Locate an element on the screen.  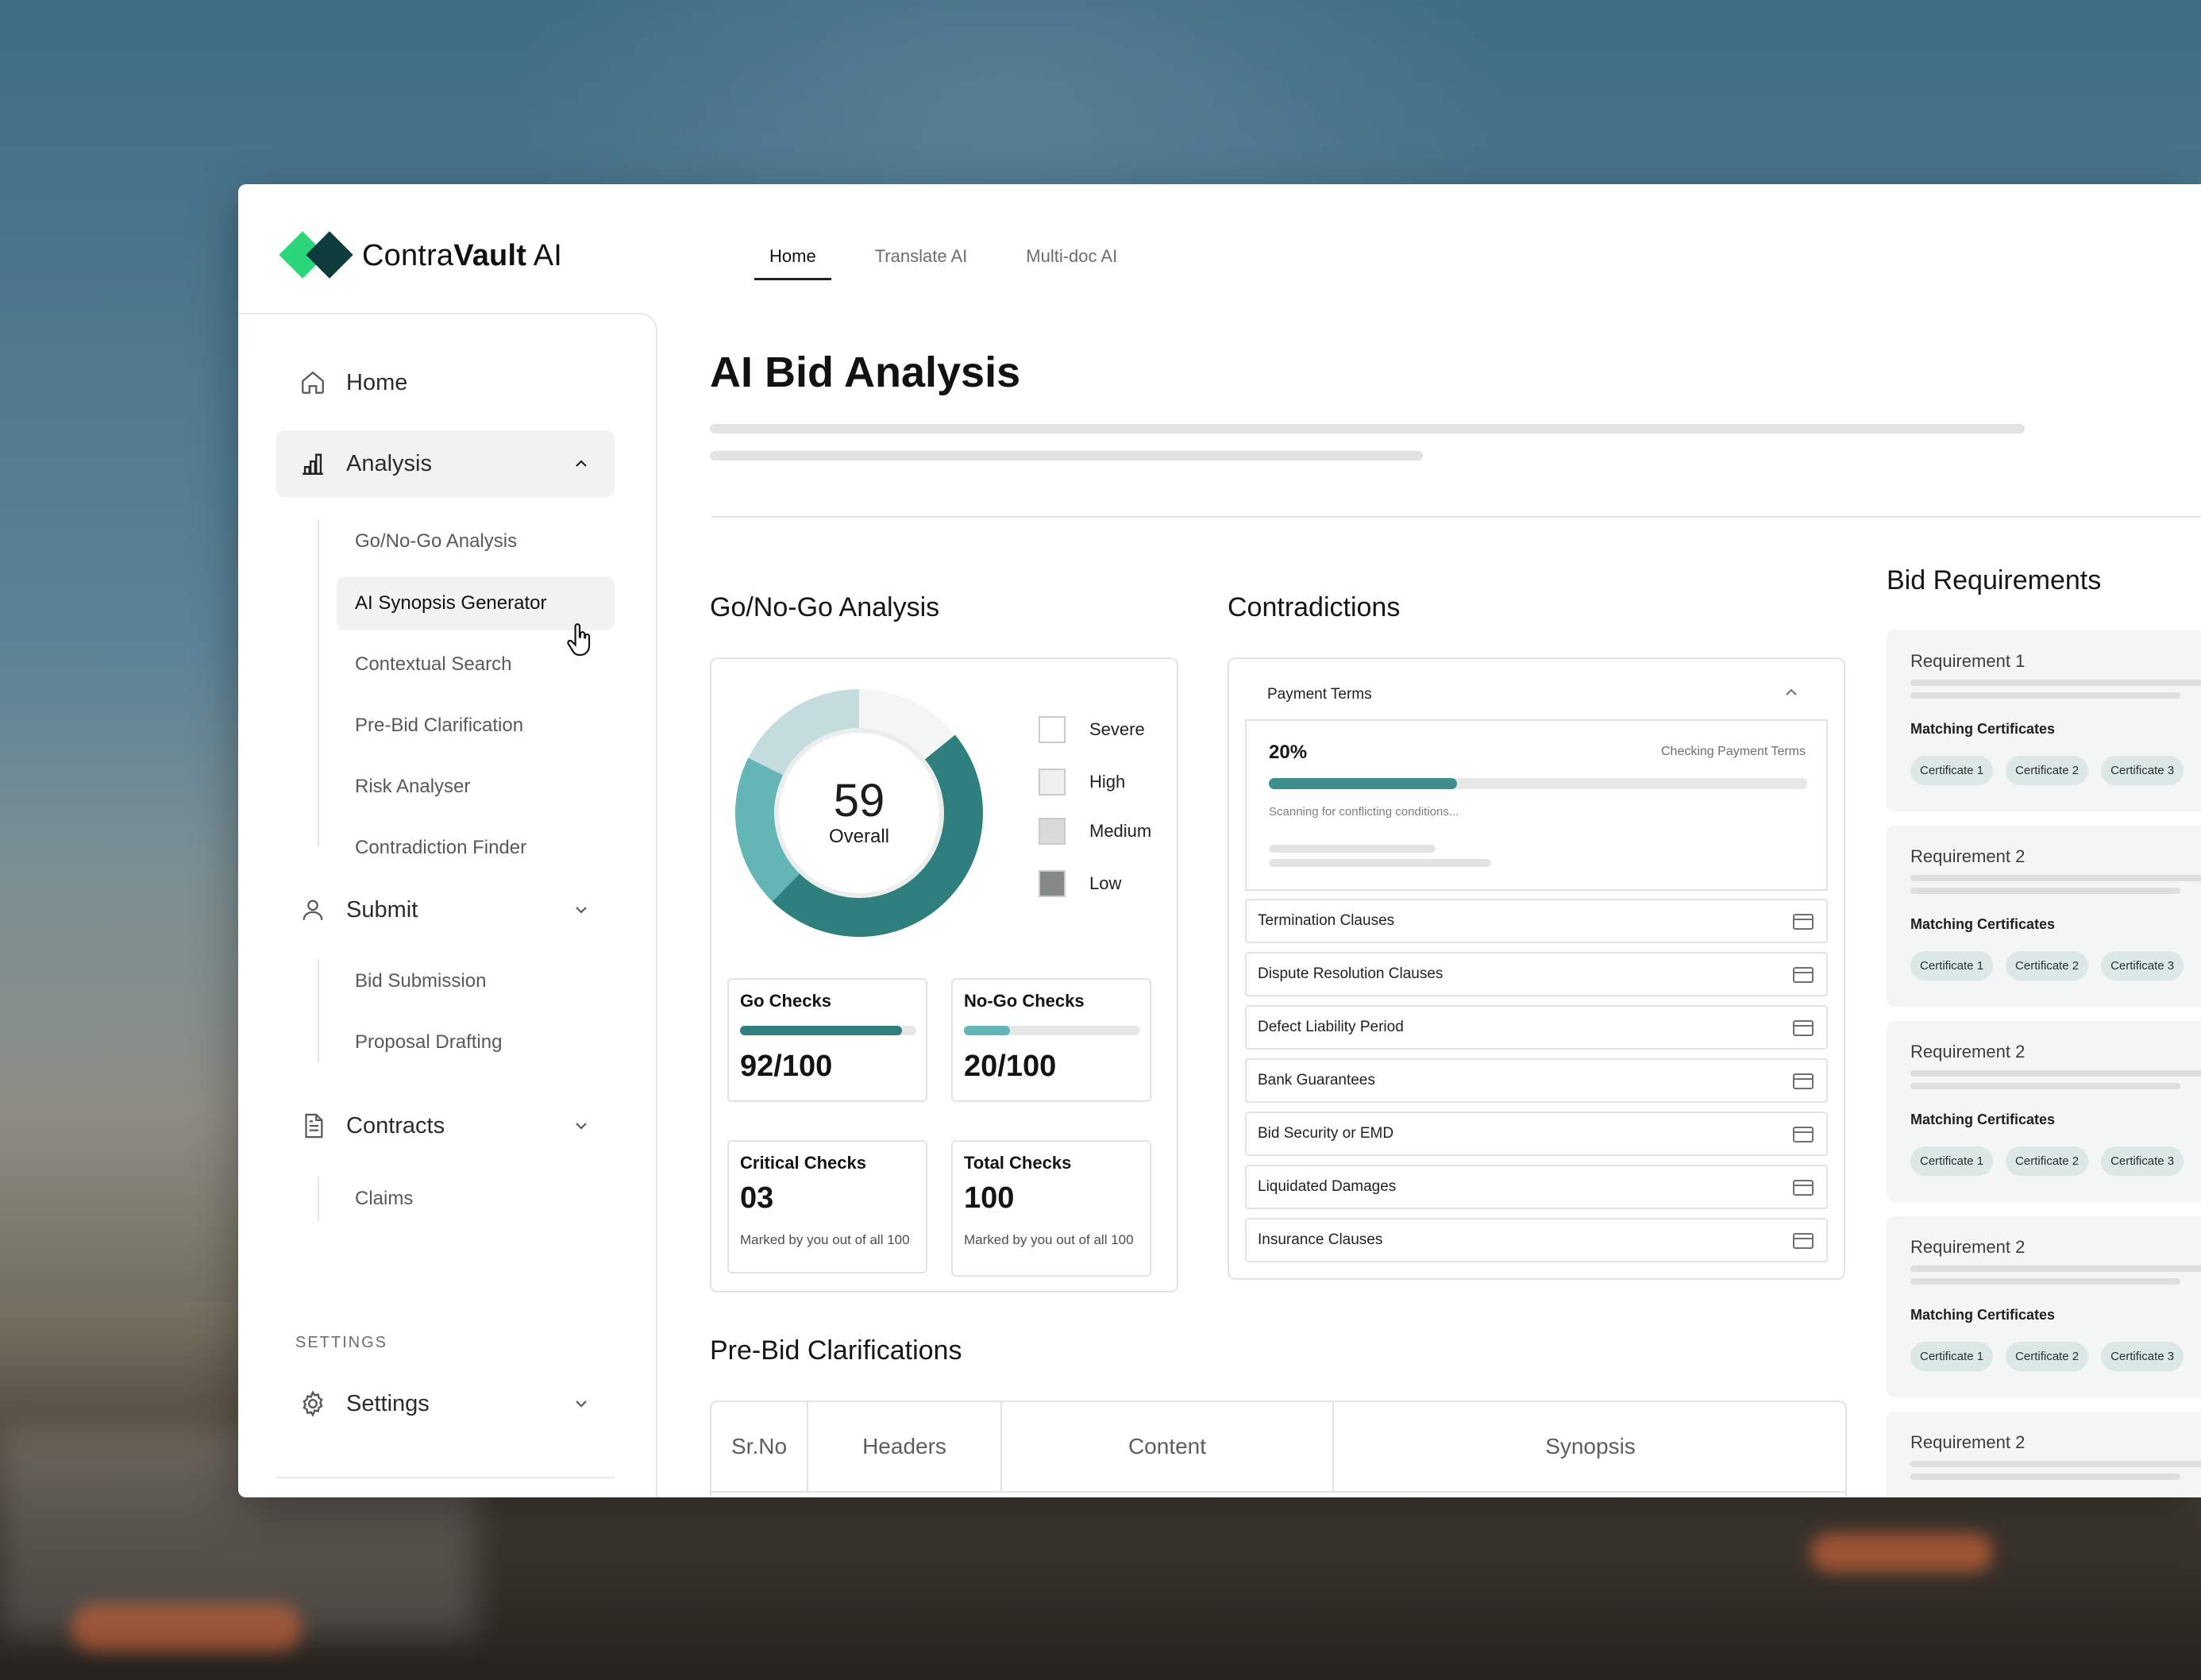
sidebar-subitem-pre-bid-clarification: Pre-Bid Clarification is located at coordinates (476, 726).